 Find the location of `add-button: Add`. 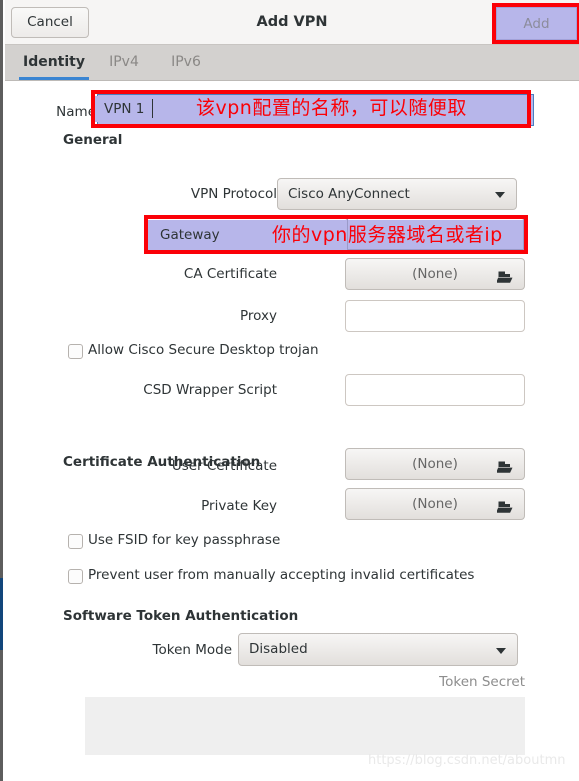

add-button: Add is located at coordinates (536, 23).